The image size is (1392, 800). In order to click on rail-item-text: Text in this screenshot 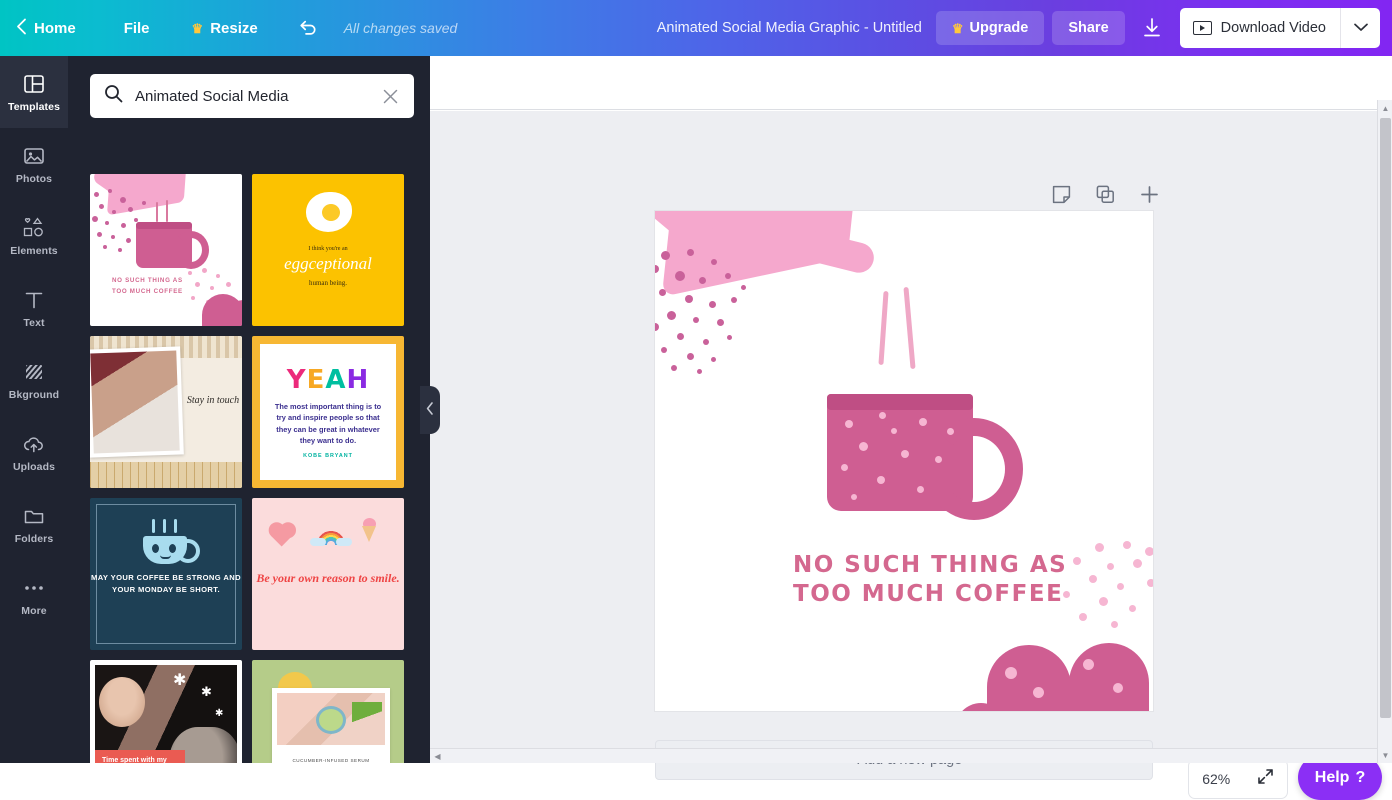, I will do `click(34, 308)`.